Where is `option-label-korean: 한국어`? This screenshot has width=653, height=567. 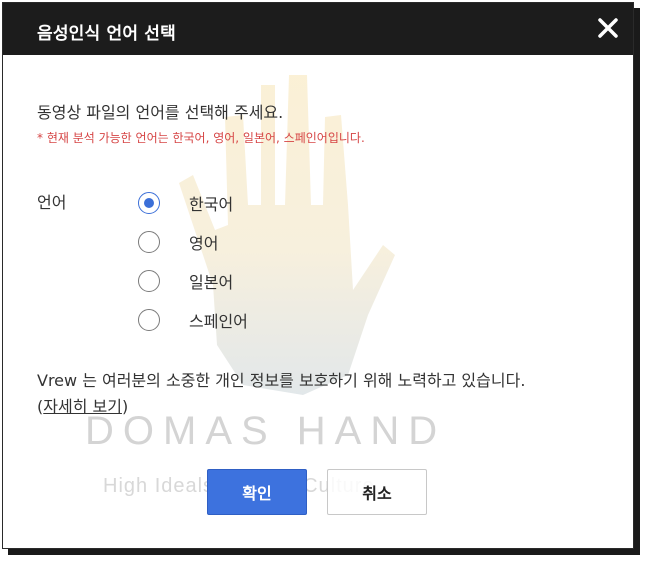 option-label-korean: 한국어 is located at coordinates (211, 204).